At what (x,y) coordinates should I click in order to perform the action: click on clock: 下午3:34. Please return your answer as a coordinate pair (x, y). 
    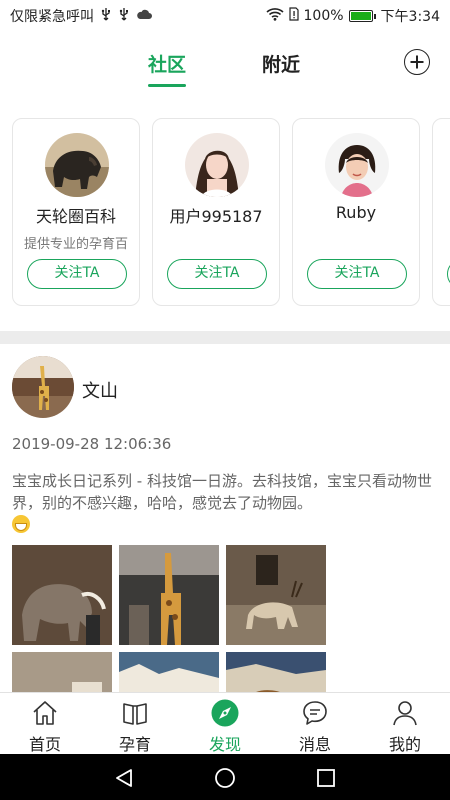
    Looking at the image, I should click on (410, 17).